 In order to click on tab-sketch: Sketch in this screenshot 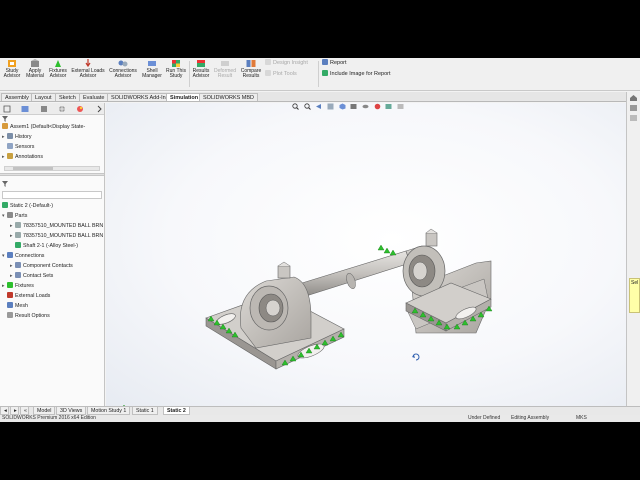, I will do `click(67, 97)`.